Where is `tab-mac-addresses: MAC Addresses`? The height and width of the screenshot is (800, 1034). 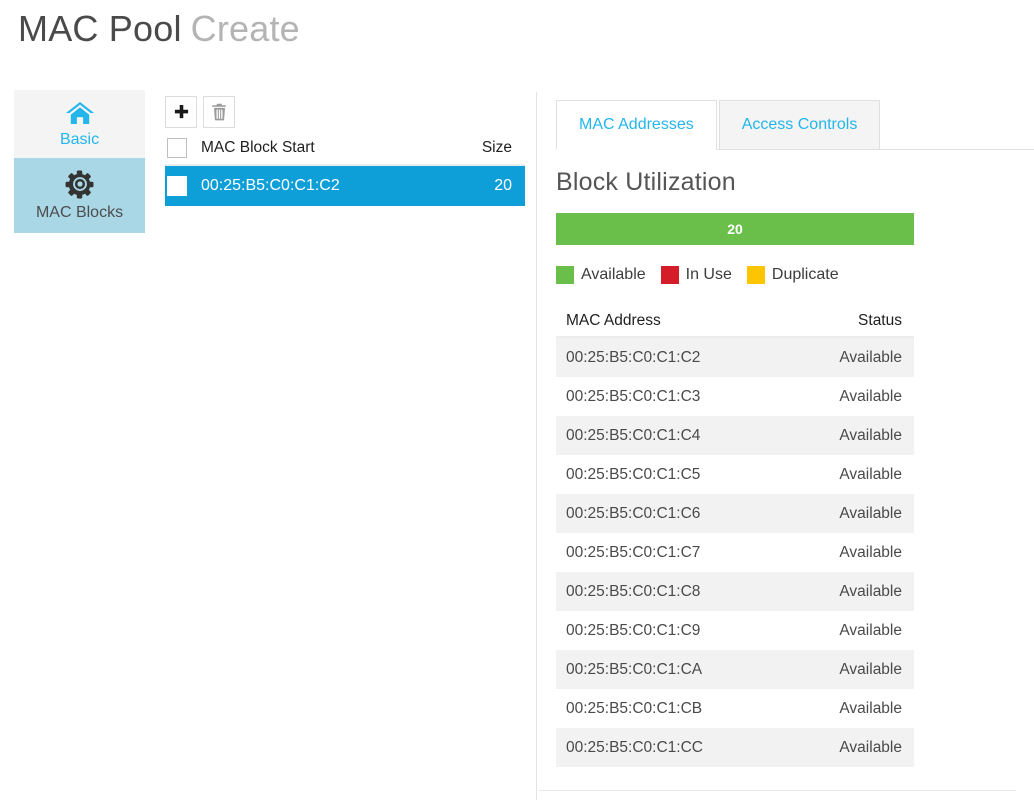
tab-mac-addresses: MAC Addresses is located at coordinates (636, 125).